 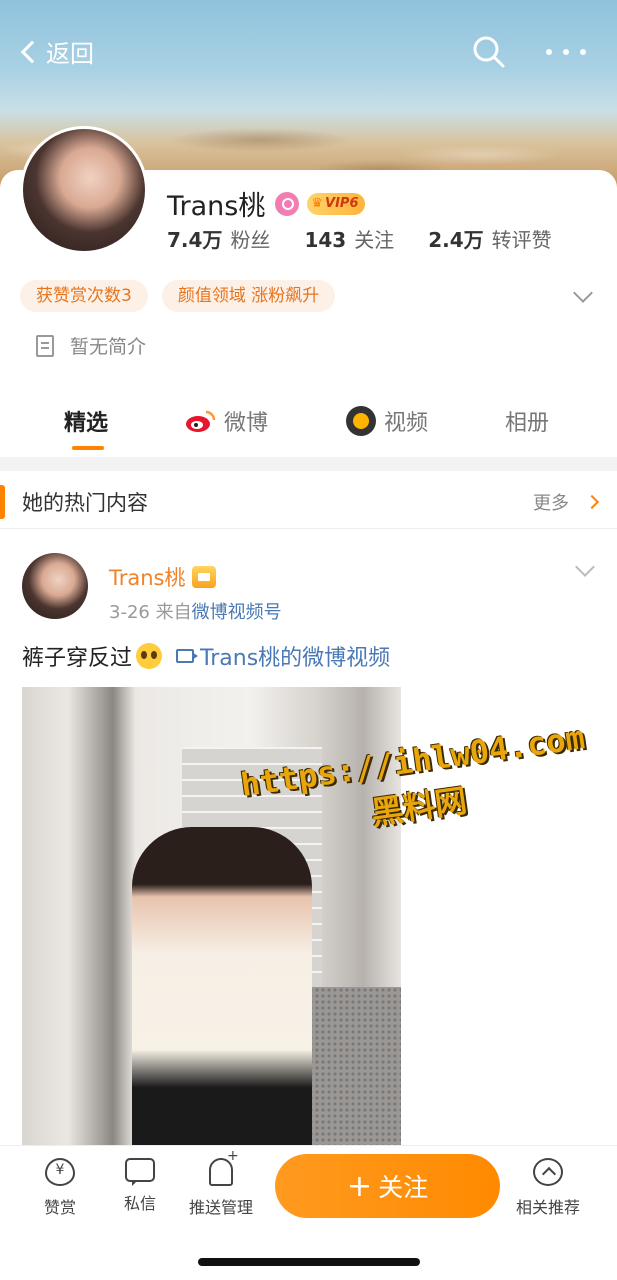 I want to click on search-icon, so click(x=489, y=52).